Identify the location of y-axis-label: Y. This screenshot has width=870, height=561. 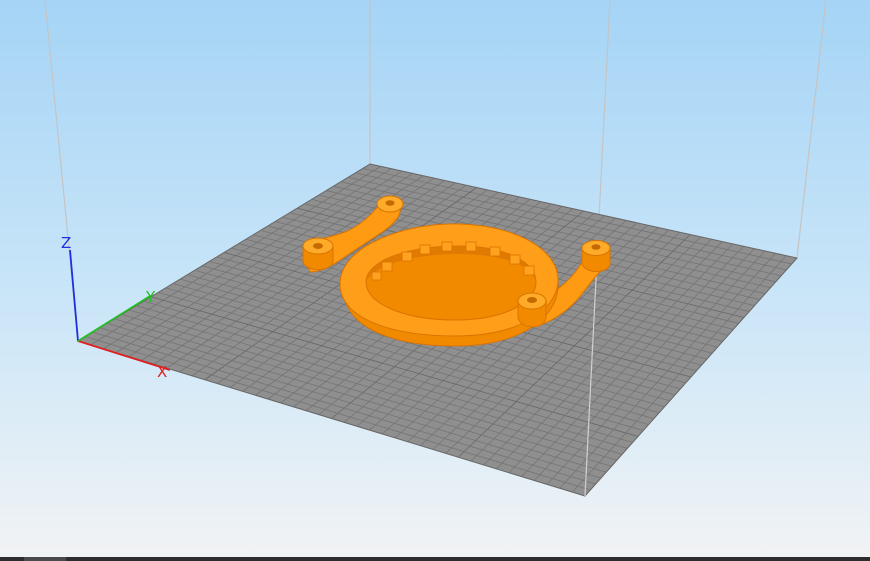
(150, 297).